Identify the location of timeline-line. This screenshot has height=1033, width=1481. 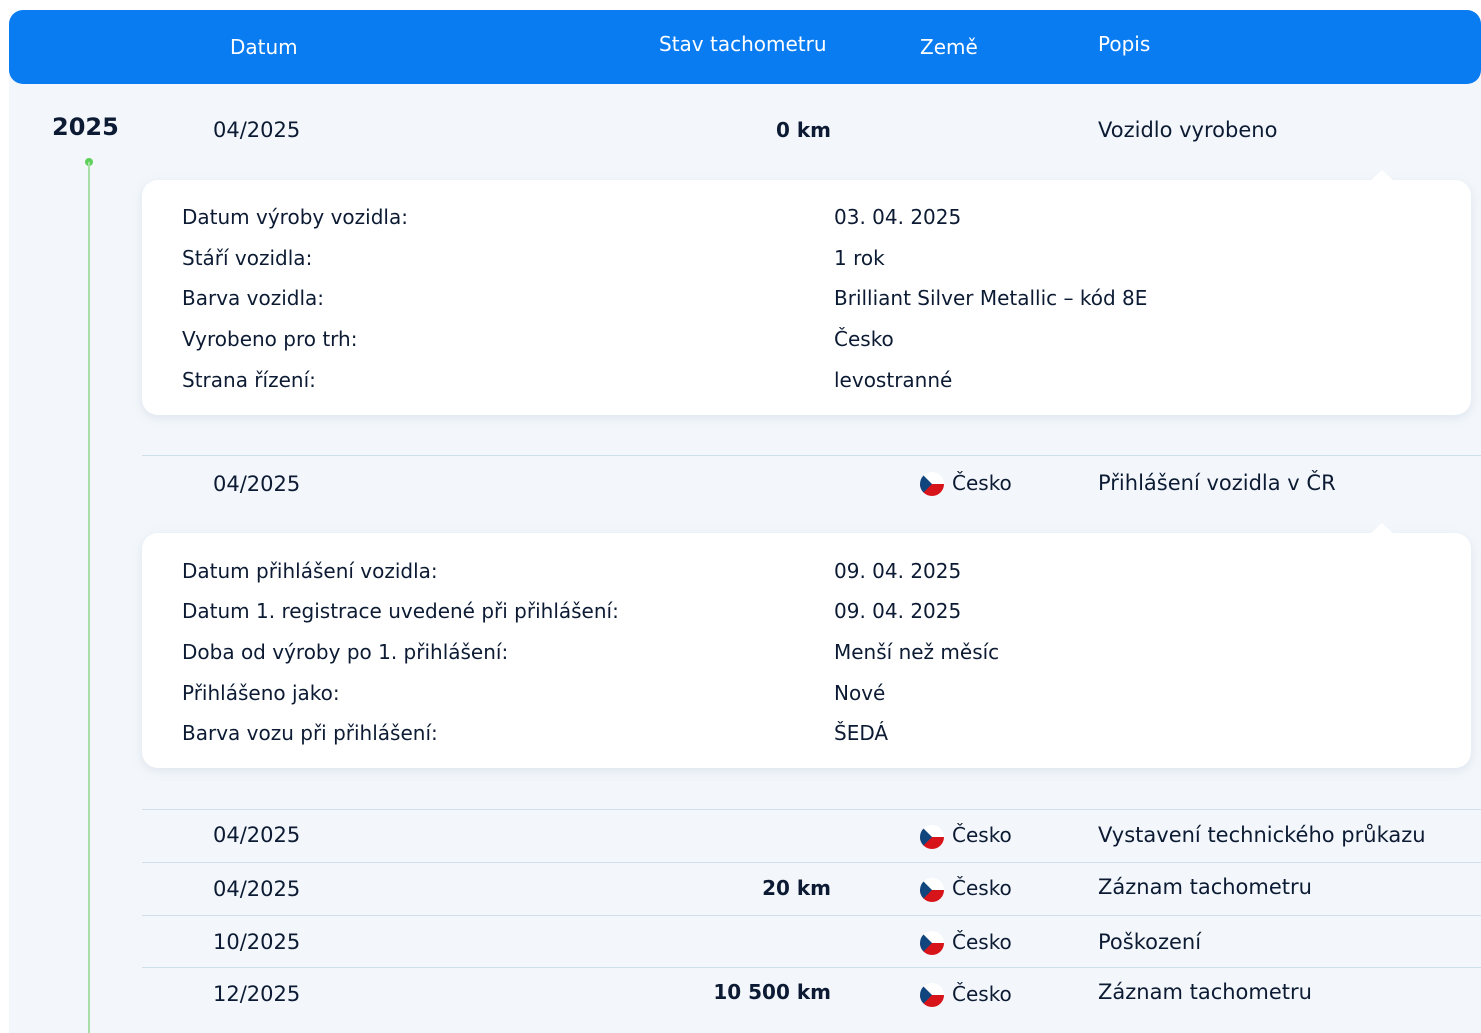
(89, 597).